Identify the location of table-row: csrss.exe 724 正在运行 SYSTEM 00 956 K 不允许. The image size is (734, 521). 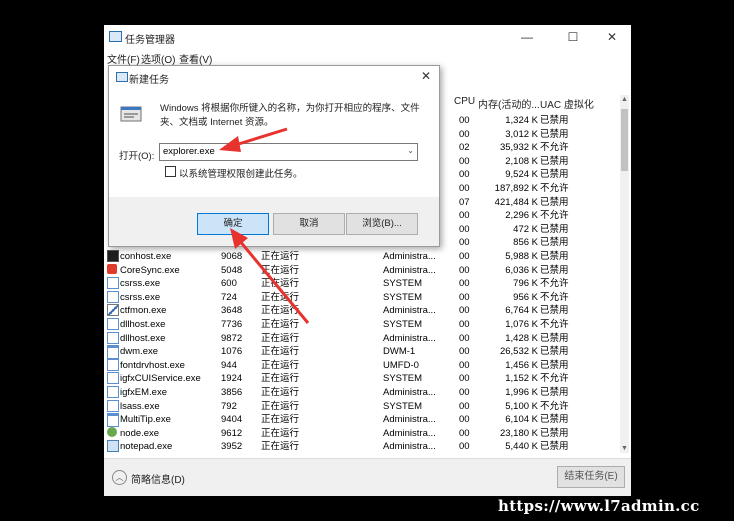
(361, 297).